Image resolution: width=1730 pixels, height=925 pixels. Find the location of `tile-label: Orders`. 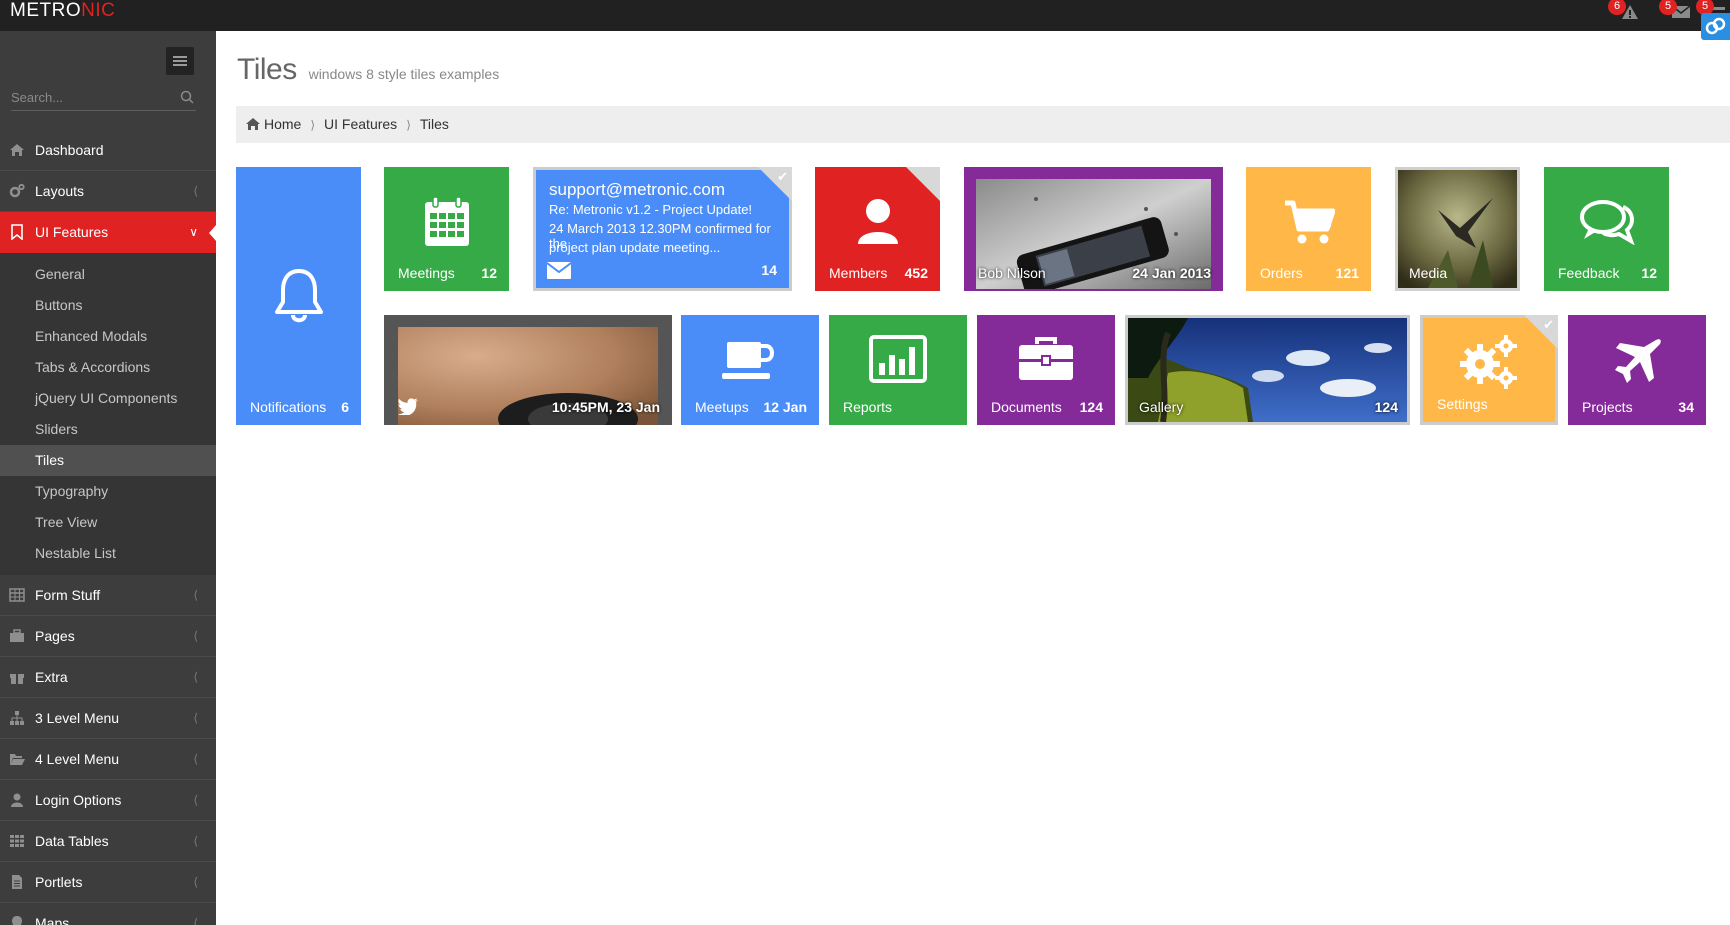

tile-label: Orders is located at coordinates (1281, 273).